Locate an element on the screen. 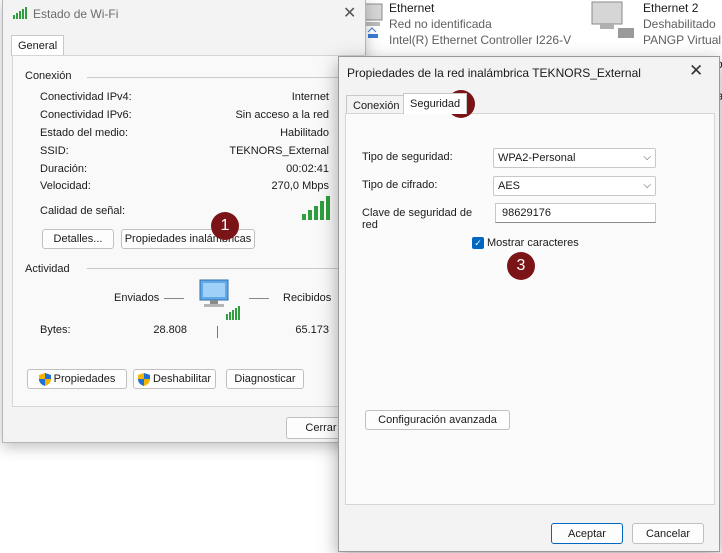 Image resolution: width=722 pixels, height=553 pixels. security-key-field: 98629176 is located at coordinates (575, 213).